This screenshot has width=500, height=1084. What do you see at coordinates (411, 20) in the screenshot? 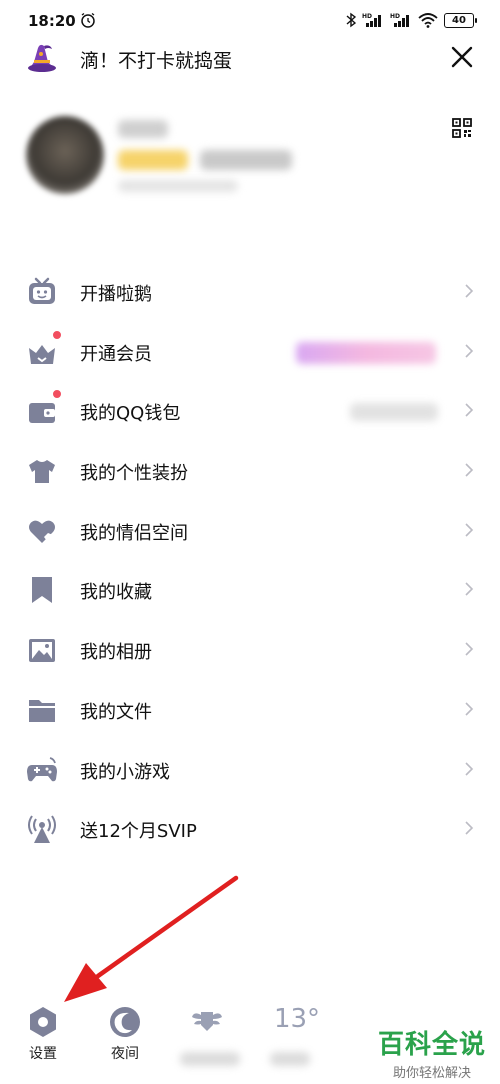
I see `status-indicators: HD HD 40` at bounding box center [411, 20].